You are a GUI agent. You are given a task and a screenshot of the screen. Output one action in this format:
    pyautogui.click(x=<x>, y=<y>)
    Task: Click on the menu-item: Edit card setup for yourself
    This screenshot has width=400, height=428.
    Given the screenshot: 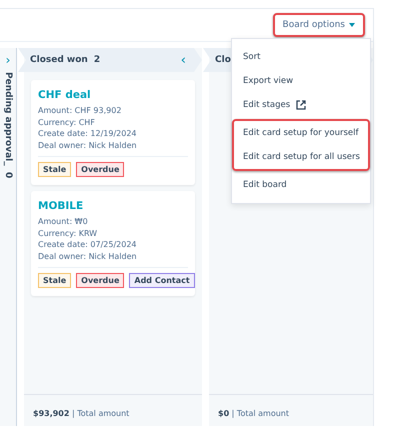 What is the action you would take?
    pyautogui.click(x=301, y=133)
    